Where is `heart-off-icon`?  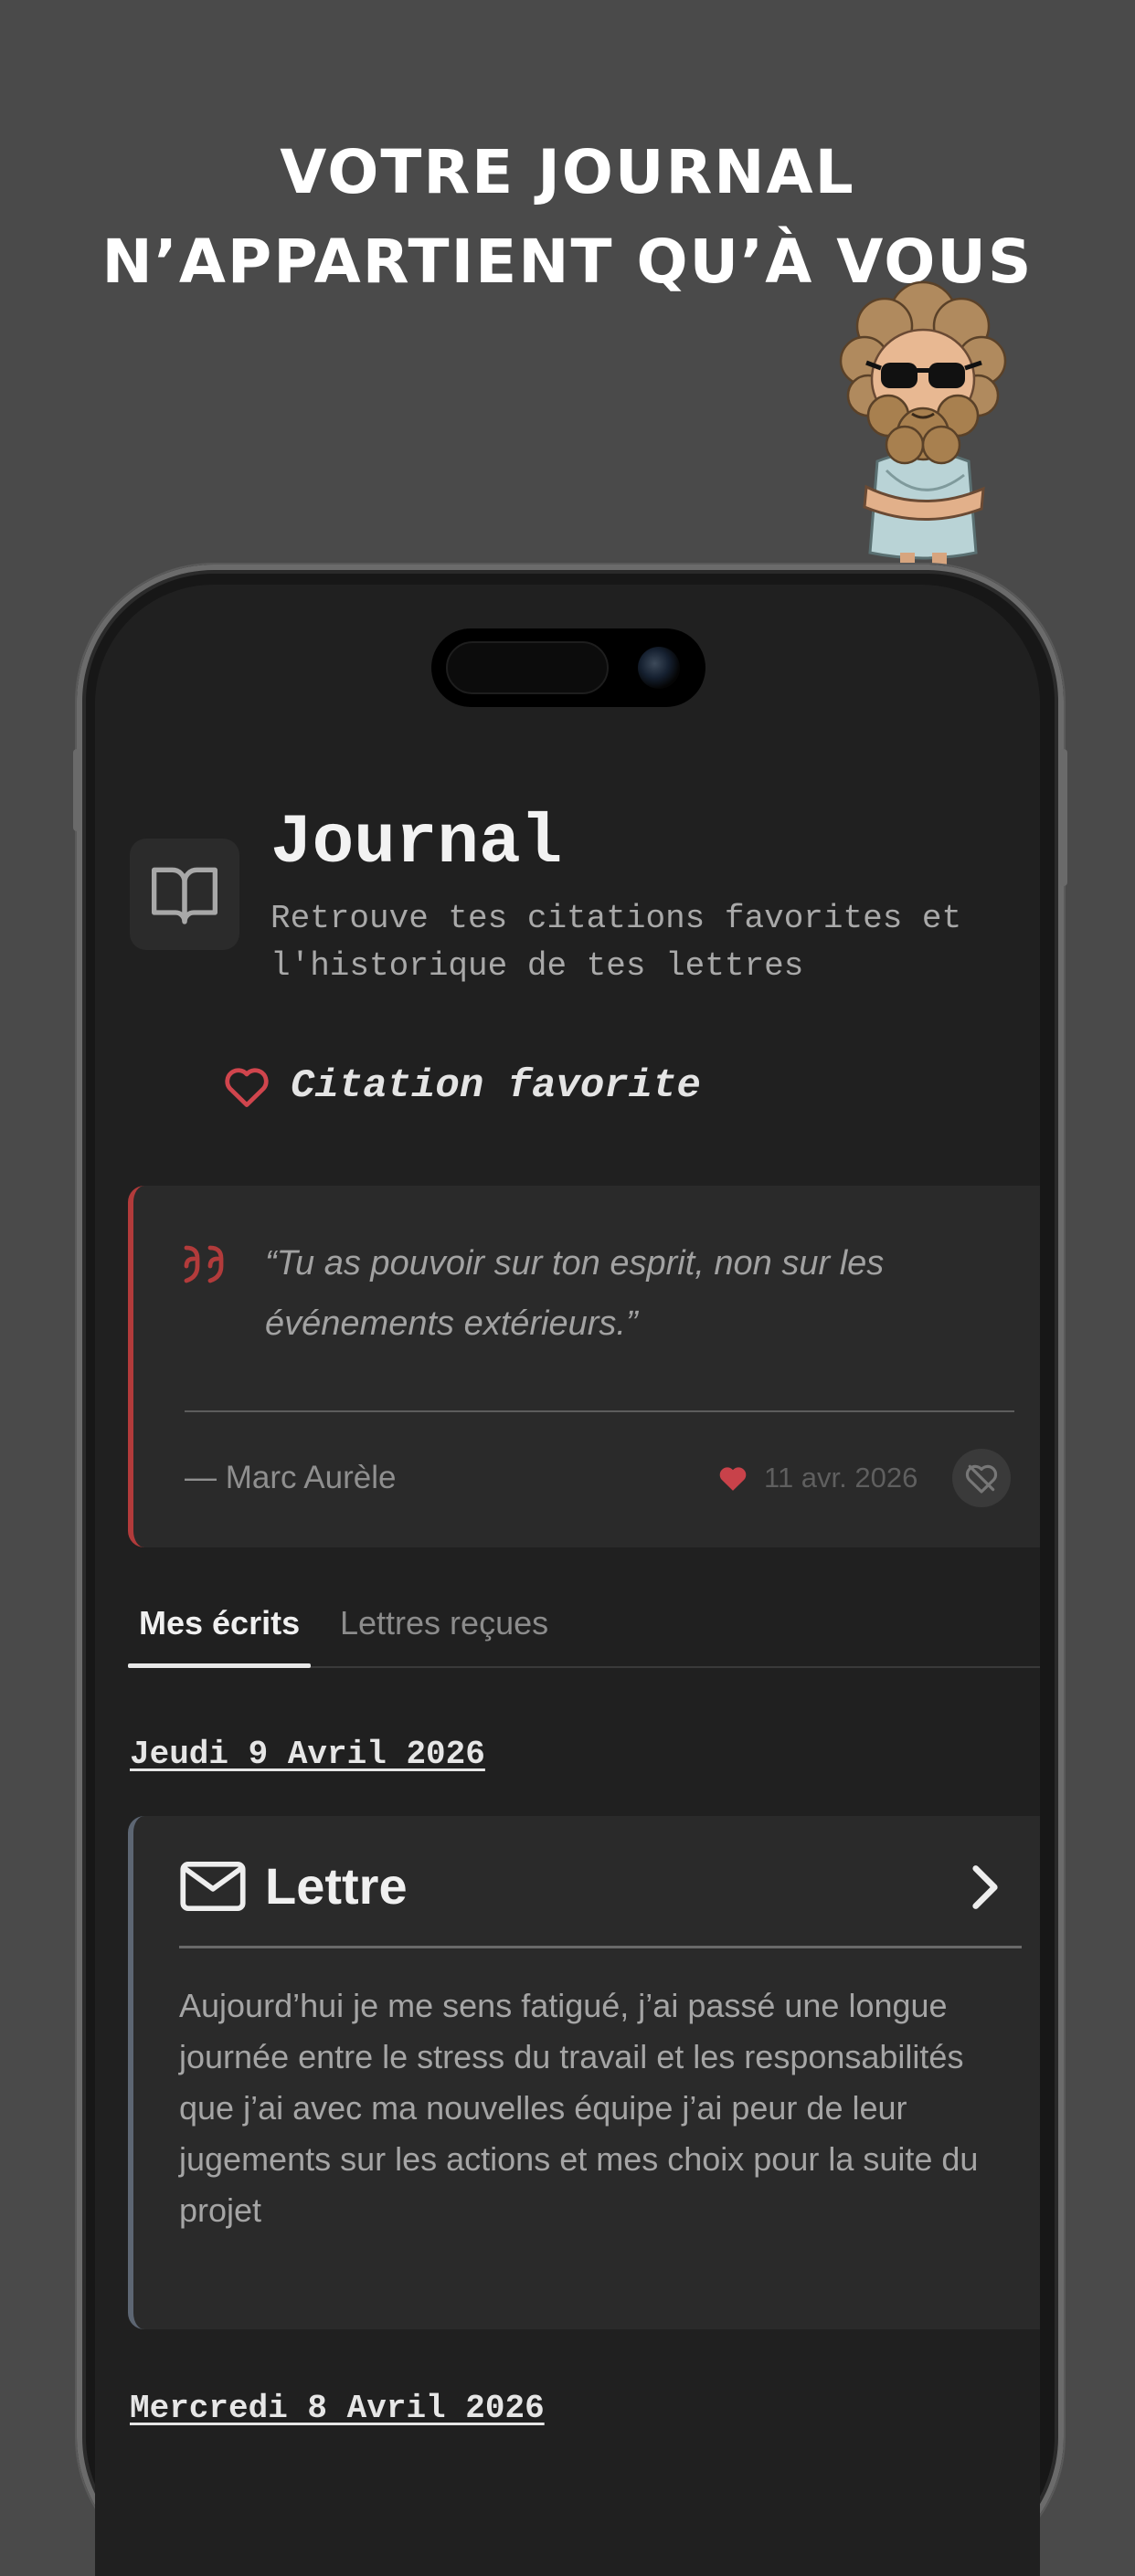 heart-off-icon is located at coordinates (981, 1479).